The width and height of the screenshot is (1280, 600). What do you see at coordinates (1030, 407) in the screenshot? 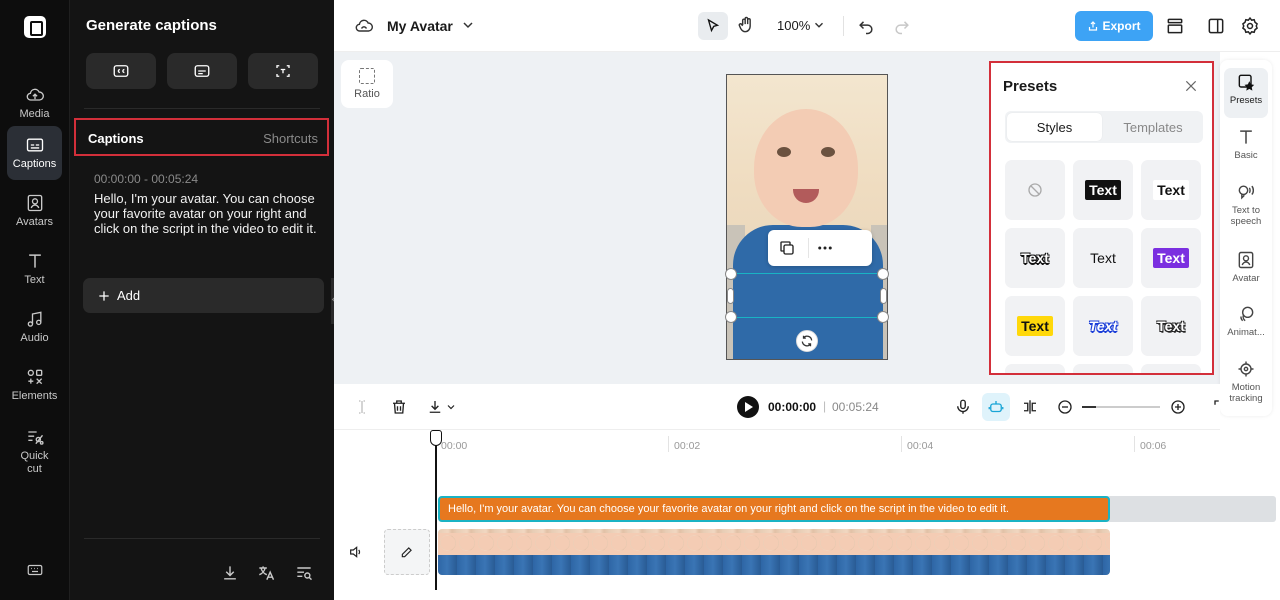
I see `split-screen-icon` at bounding box center [1030, 407].